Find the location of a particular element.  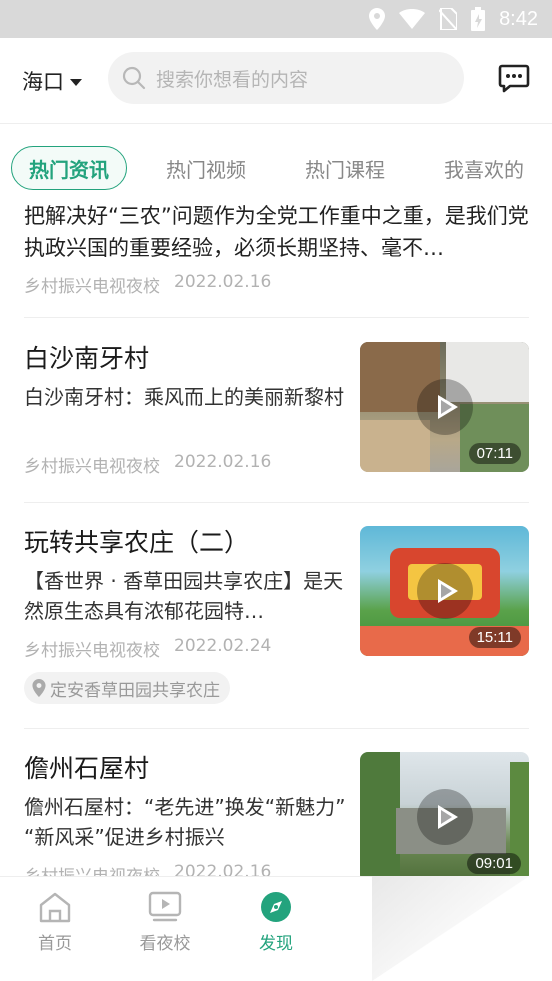

location-label: 定安香草田园共享农庄 is located at coordinates (135, 690).